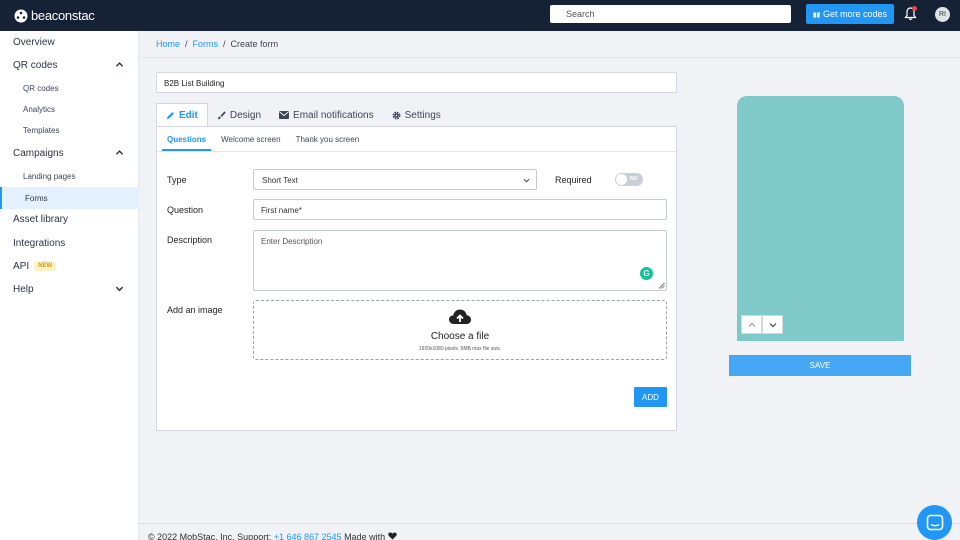 This screenshot has height=540, width=960. What do you see at coordinates (820, 365) in the screenshot?
I see `save-button: SAVE` at bounding box center [820, 365].